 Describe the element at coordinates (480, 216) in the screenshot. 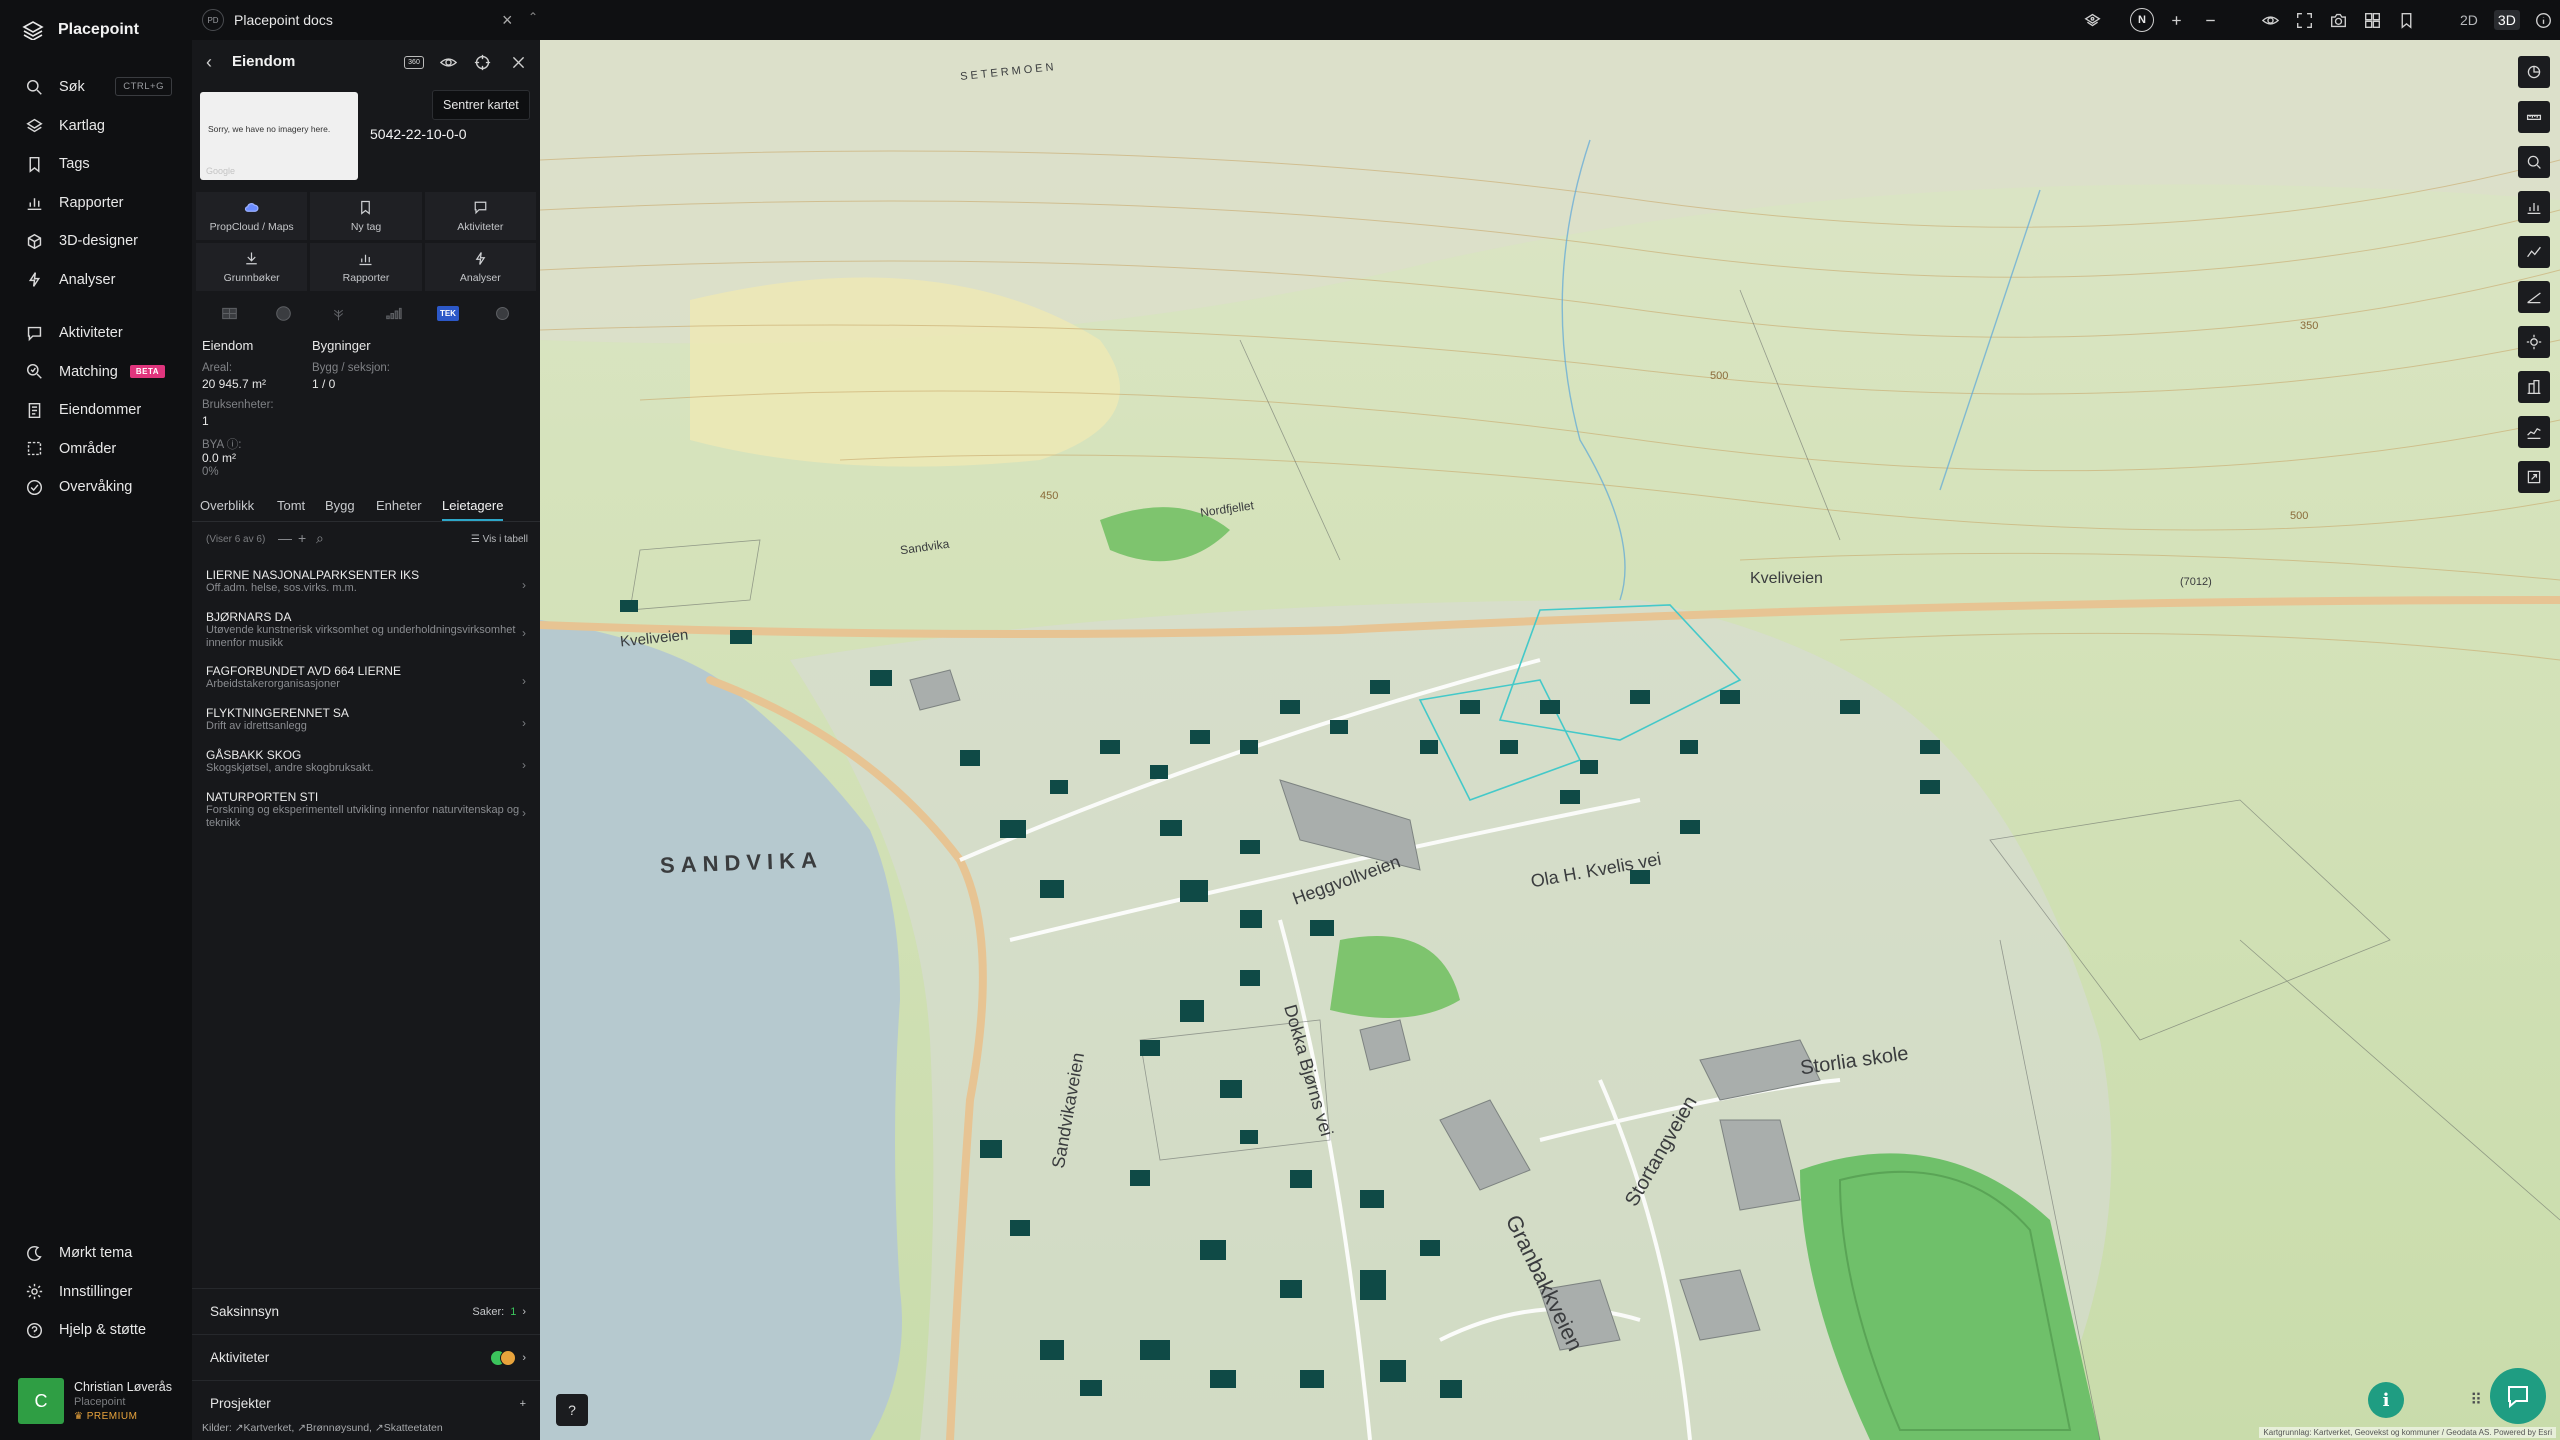

I see `action-aktiviteter: Aktiviteter` at that location.